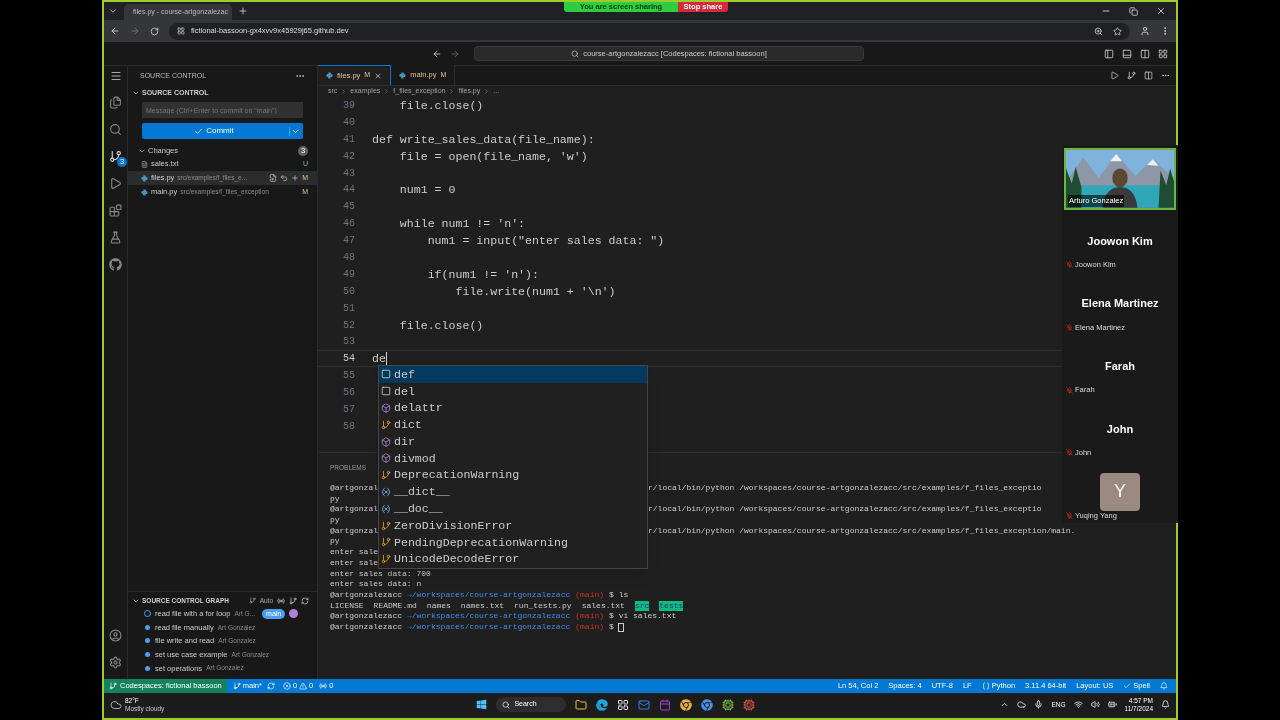  Describe the element at coordinates (273, 178) in the screenshot. I see `open-file-icon` at that location.